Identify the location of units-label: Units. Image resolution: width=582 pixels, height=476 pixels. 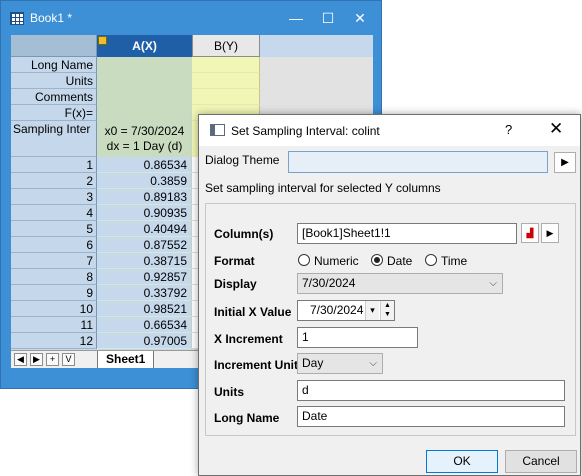
(229, 392).